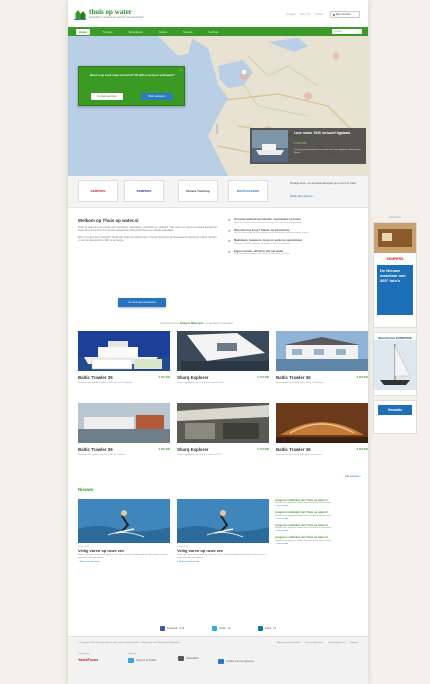  I want to click on footer-newsletter-link: Nieuwsbrief, so click(188, 658).